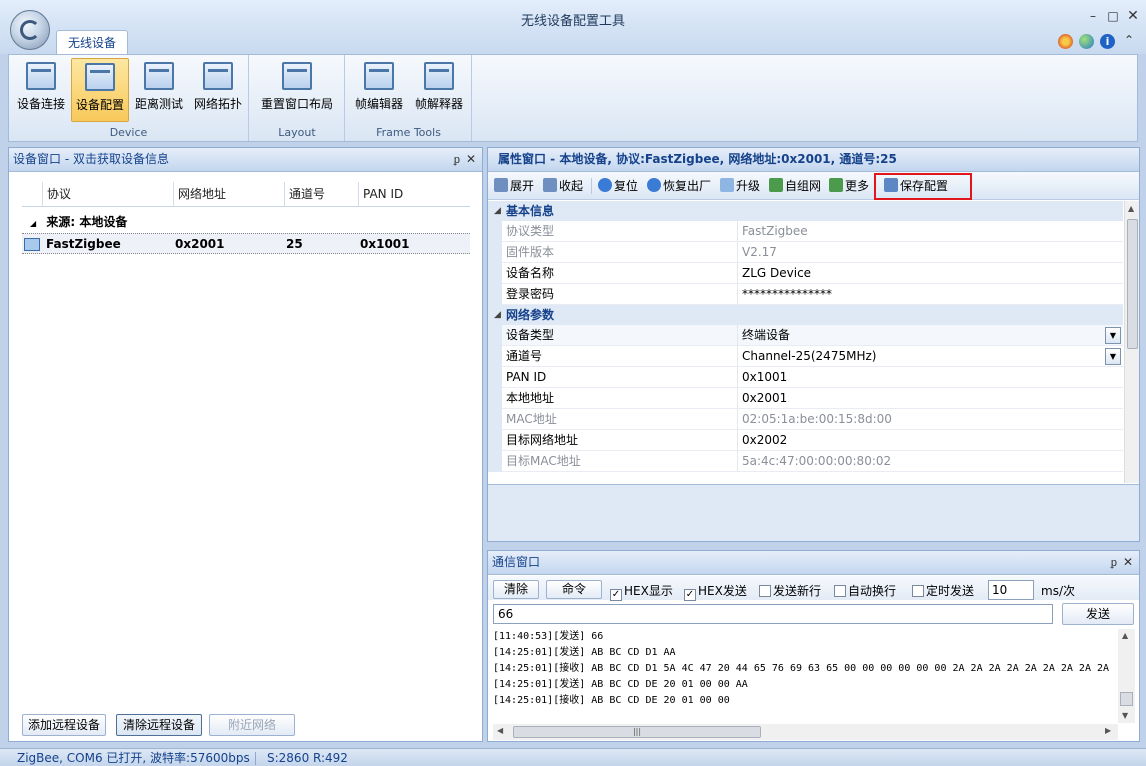 This screenshot has width=1146, height=766. Describe the element at coordinates (687, 186) in the screenshot. I see `factory-reset-label: 恢复出厂` at that location.